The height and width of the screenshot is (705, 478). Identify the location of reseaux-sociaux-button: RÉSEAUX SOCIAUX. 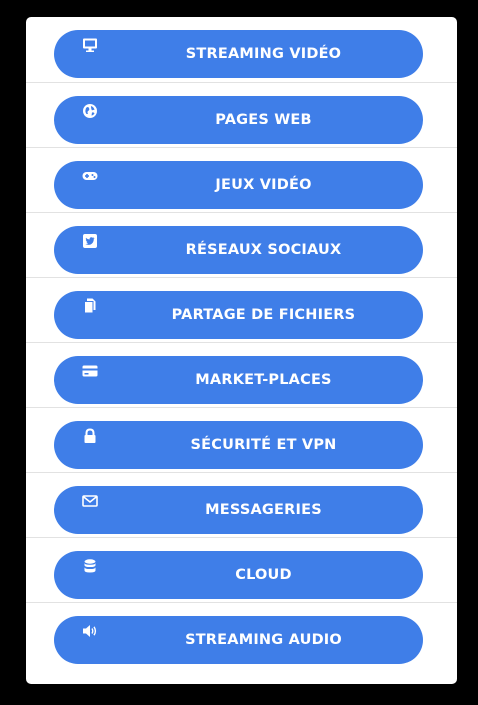
(238, 250).